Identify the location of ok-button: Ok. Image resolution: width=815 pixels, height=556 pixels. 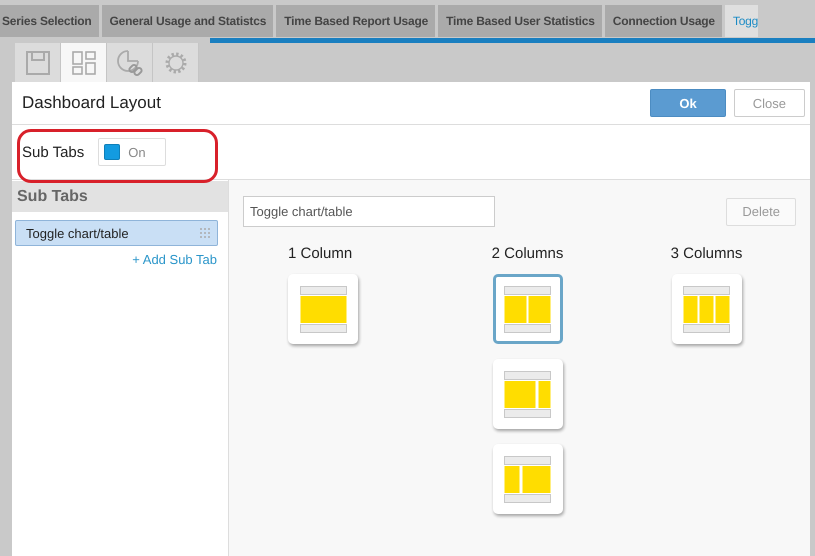
(688, 103).